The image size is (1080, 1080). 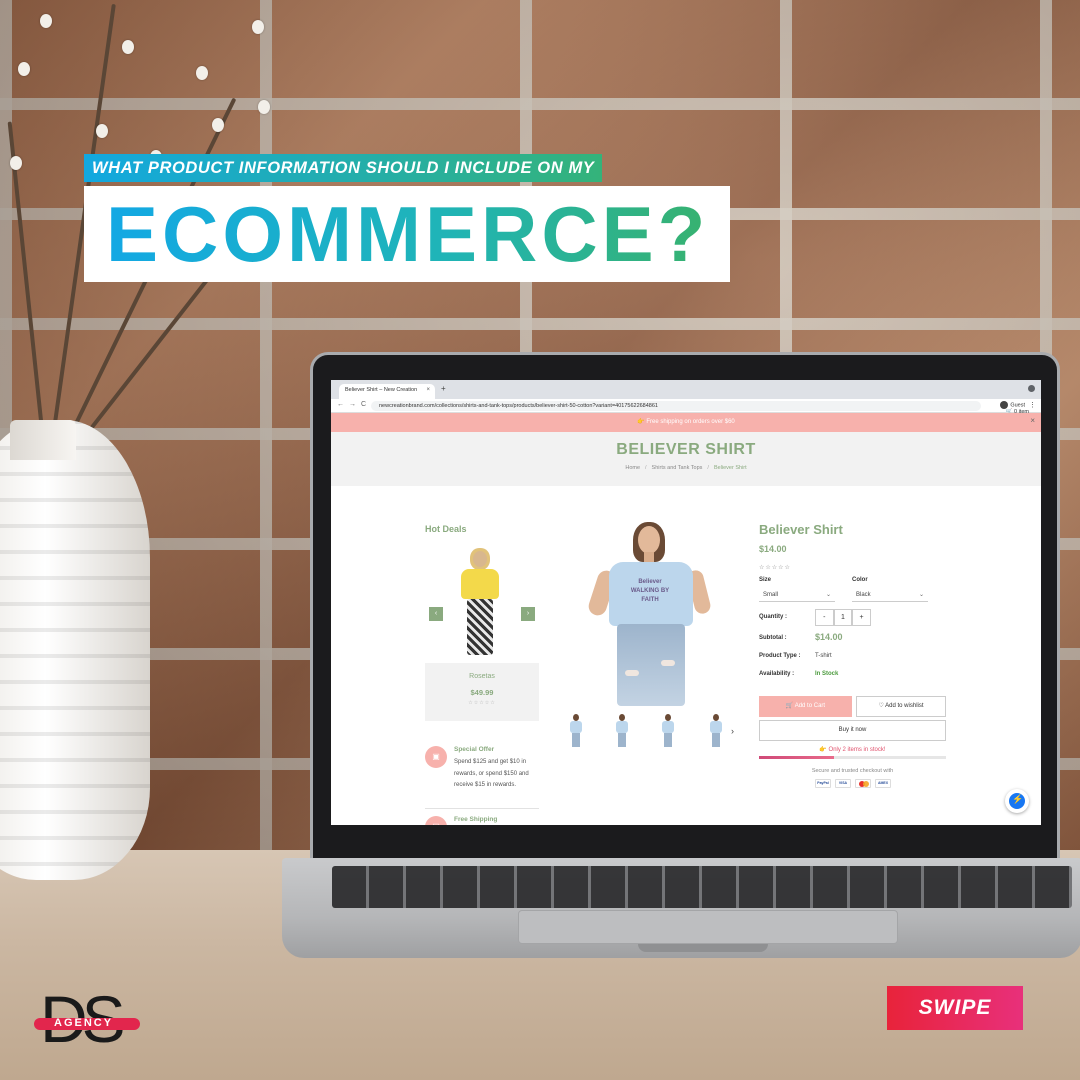 What do you see at coordinates (1017, 801) in the screenshot?
I see `messenger-chat-icon` at bounding box center [1017, 801].